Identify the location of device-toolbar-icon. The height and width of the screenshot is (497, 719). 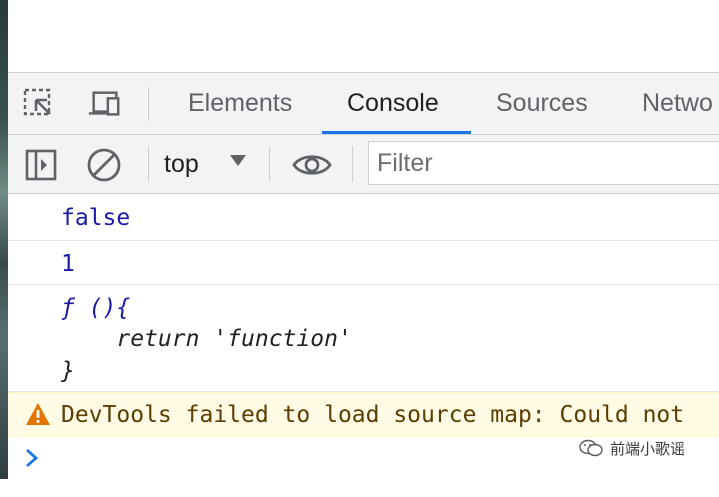
(105, 104).